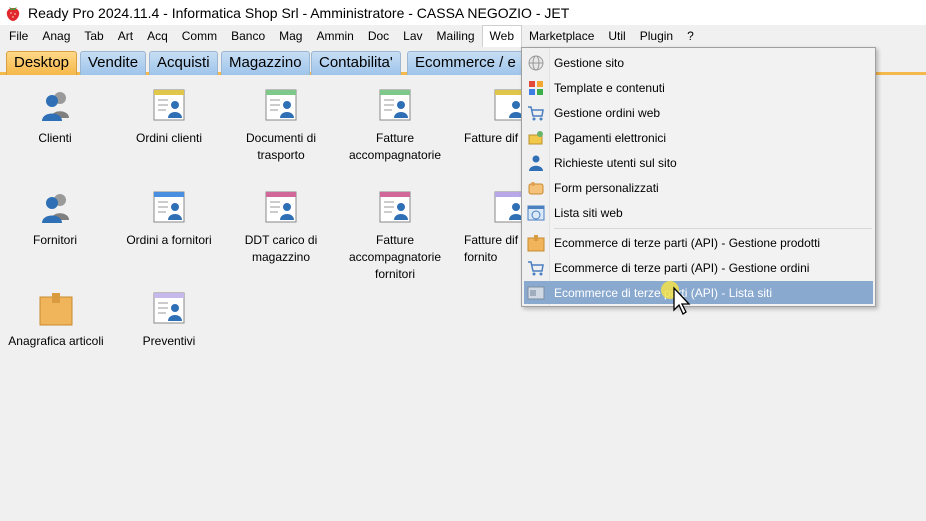  I want to click on tab-desktop: Desktop, so click(42, 63).